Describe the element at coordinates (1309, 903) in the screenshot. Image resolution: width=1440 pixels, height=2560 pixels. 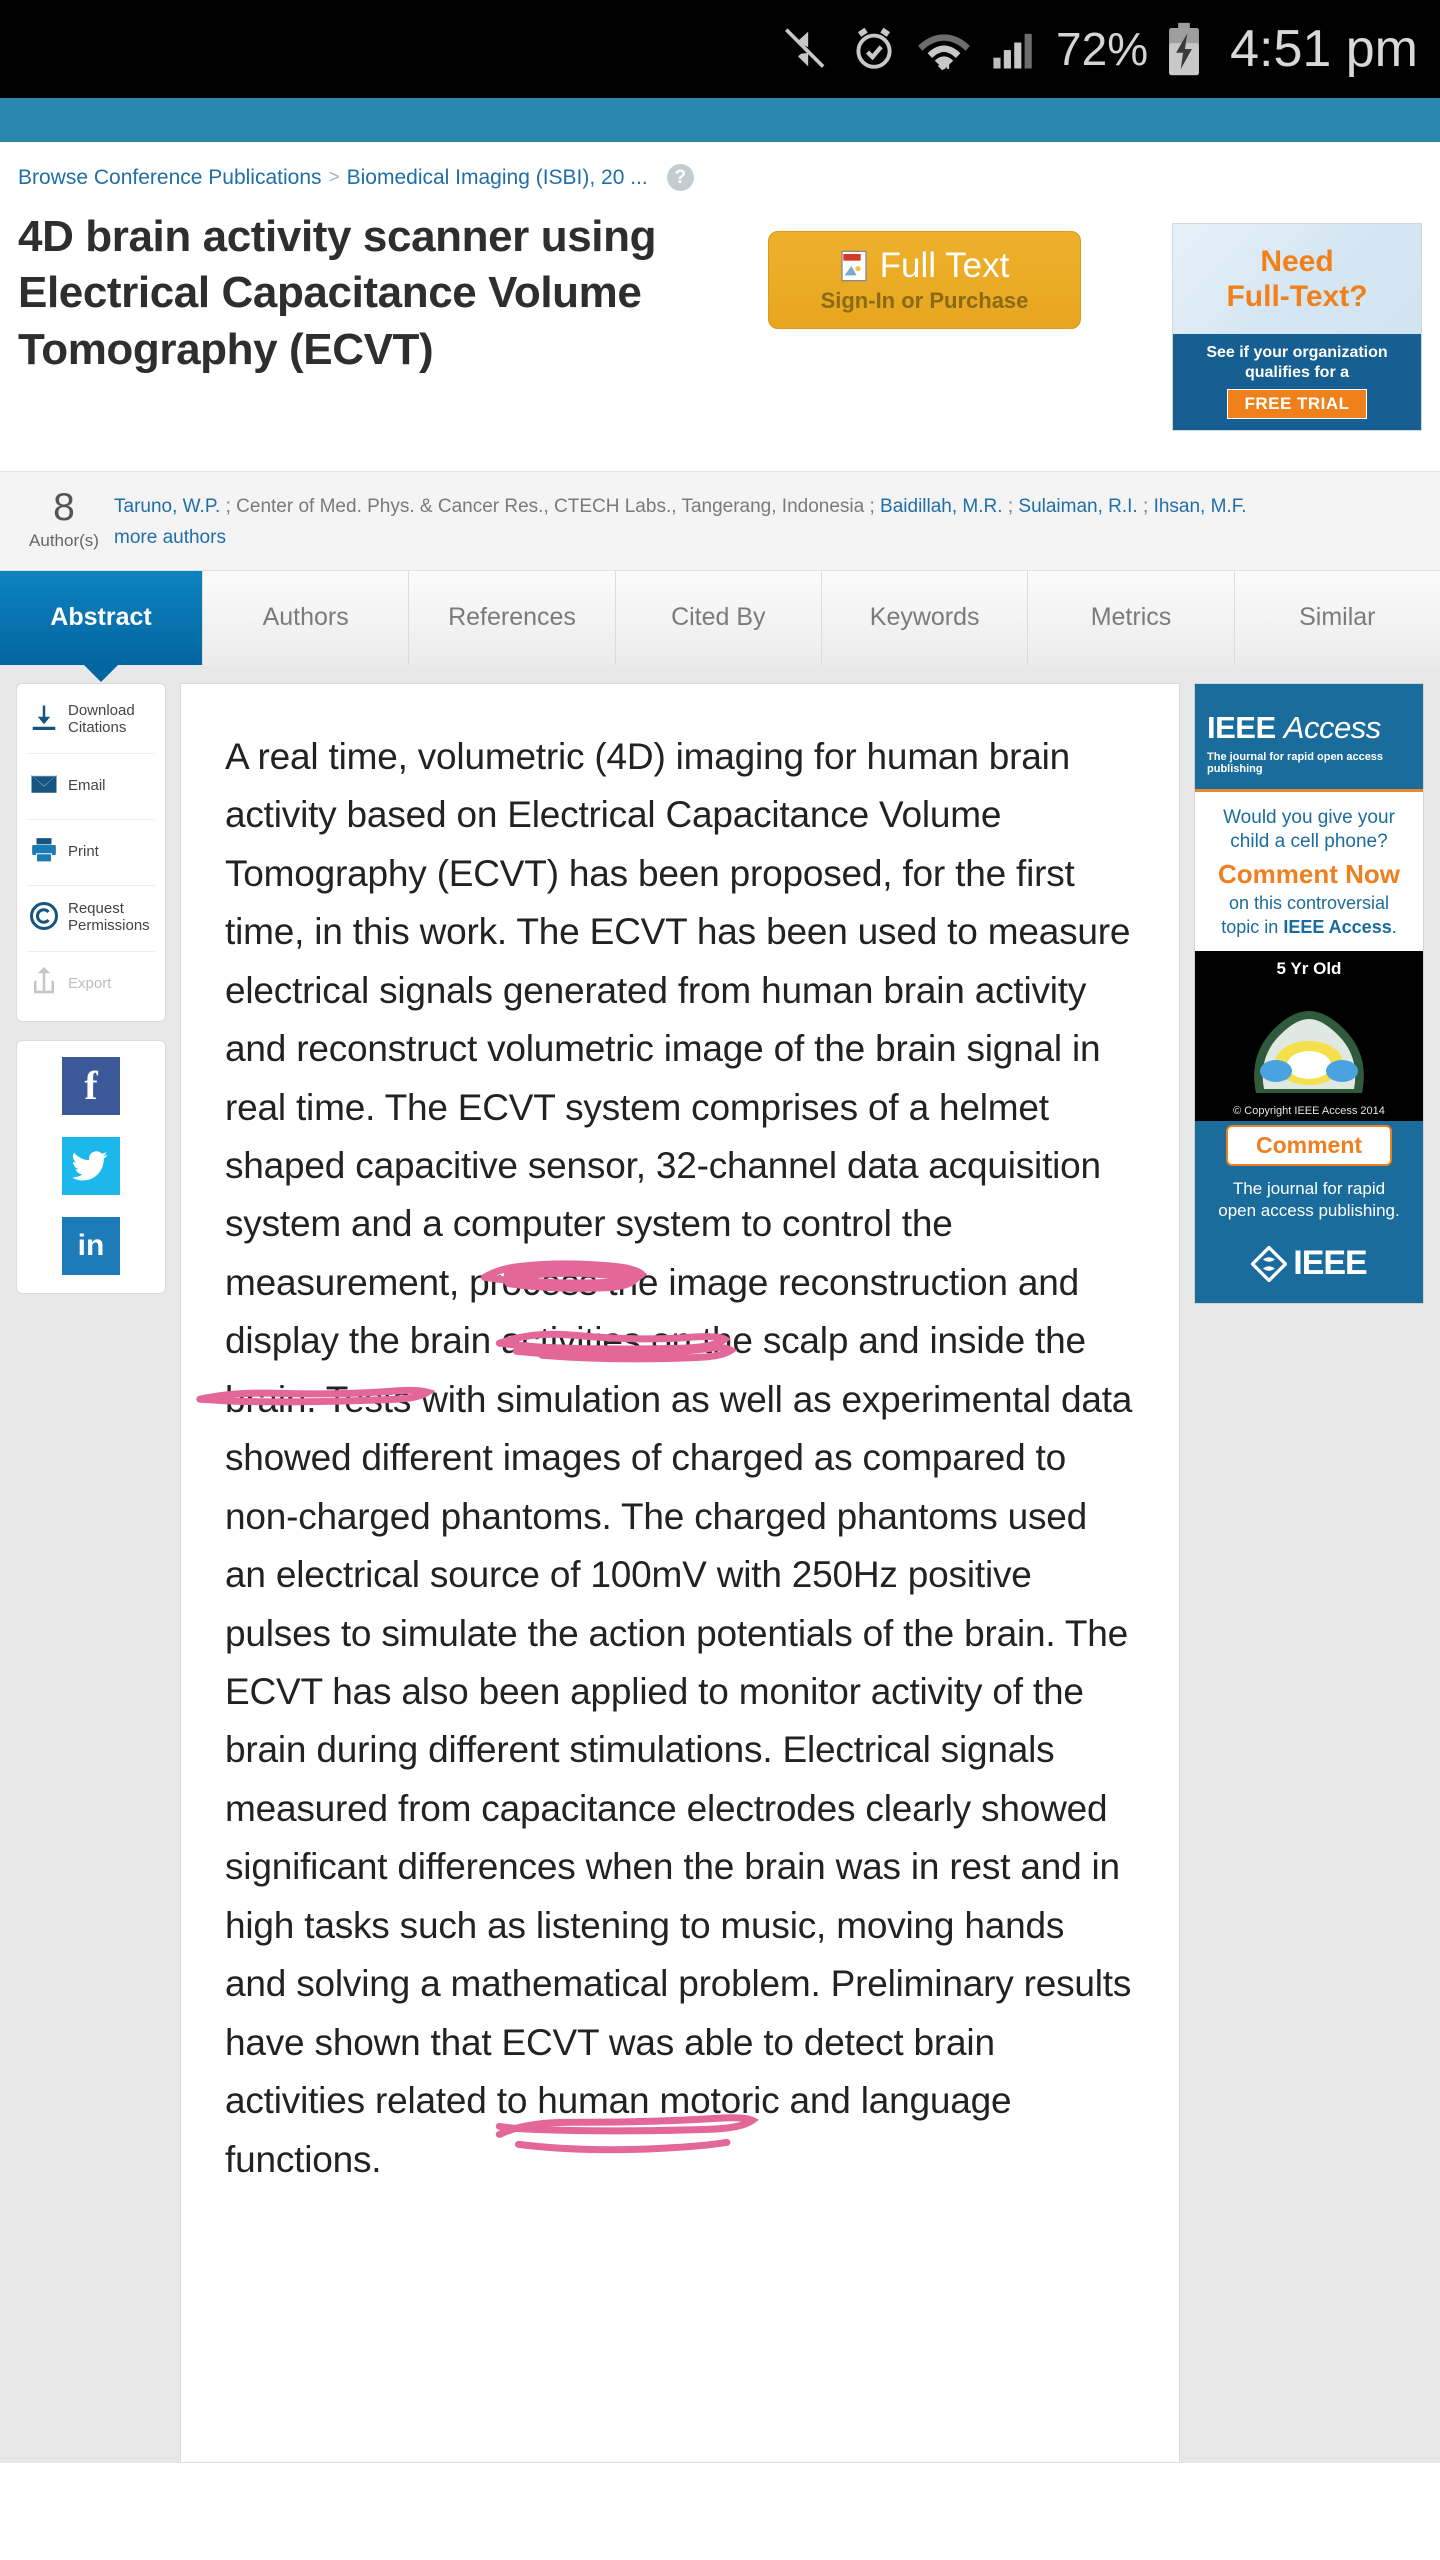
I see `ieee-ad-cta-sub1: on this controversial` at that location.